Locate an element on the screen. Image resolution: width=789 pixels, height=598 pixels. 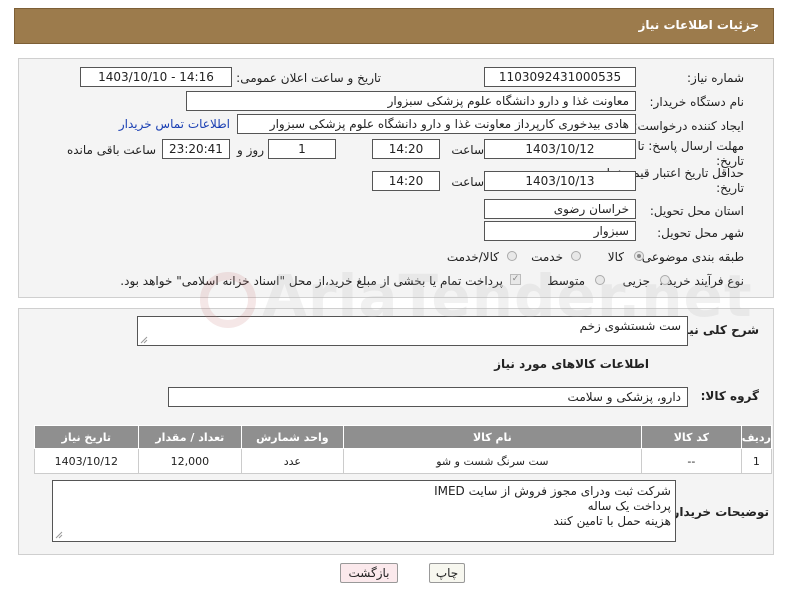
category-radio-goods is located at coordinates (639, 256).